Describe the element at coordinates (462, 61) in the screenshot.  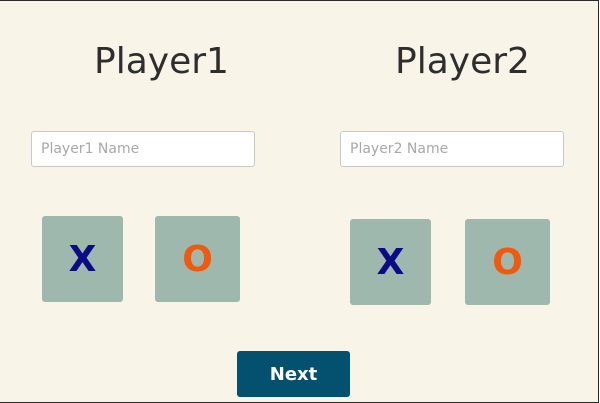
I see `player2-title: Player2` at that location.